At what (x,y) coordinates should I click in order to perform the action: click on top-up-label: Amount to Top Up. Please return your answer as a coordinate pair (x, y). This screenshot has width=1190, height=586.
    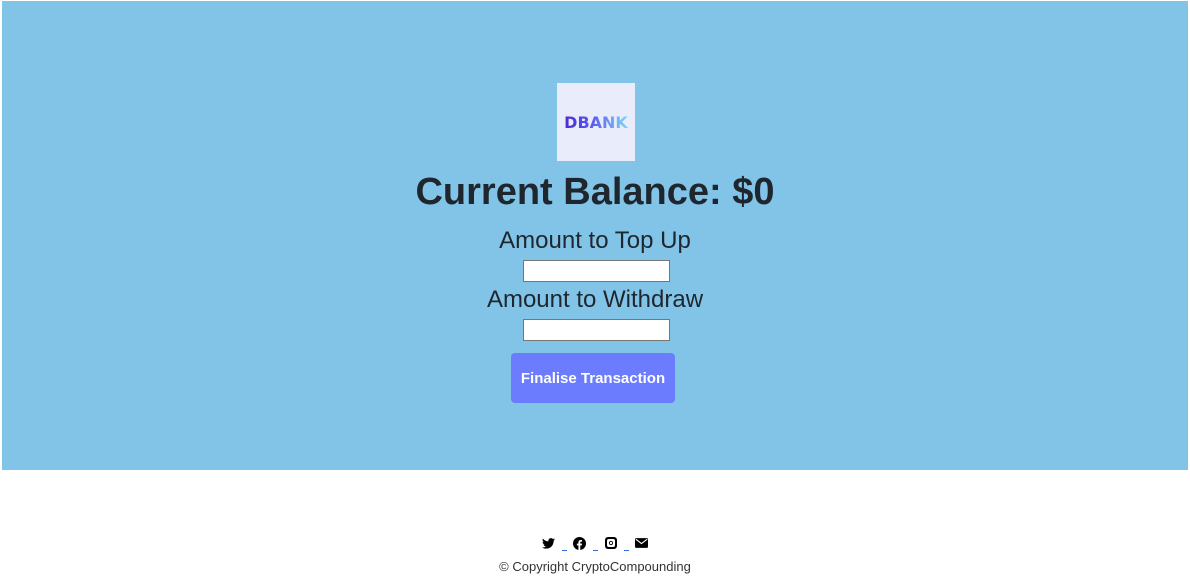
    Looking at the image, I should click on (595, 240).